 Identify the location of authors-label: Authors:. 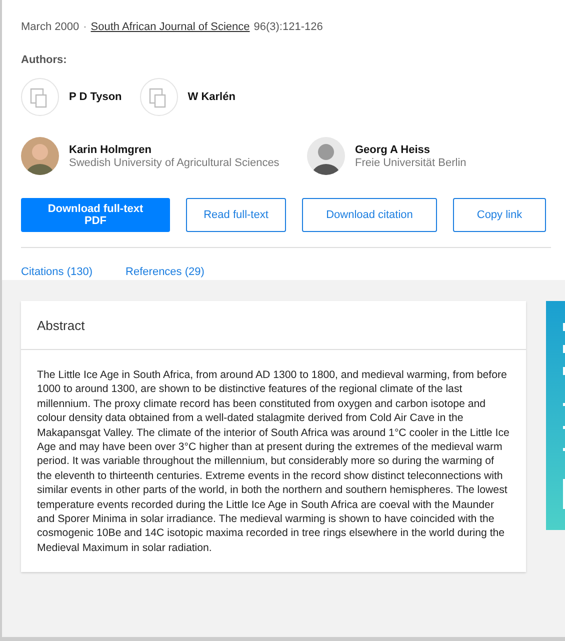
(44, 60).